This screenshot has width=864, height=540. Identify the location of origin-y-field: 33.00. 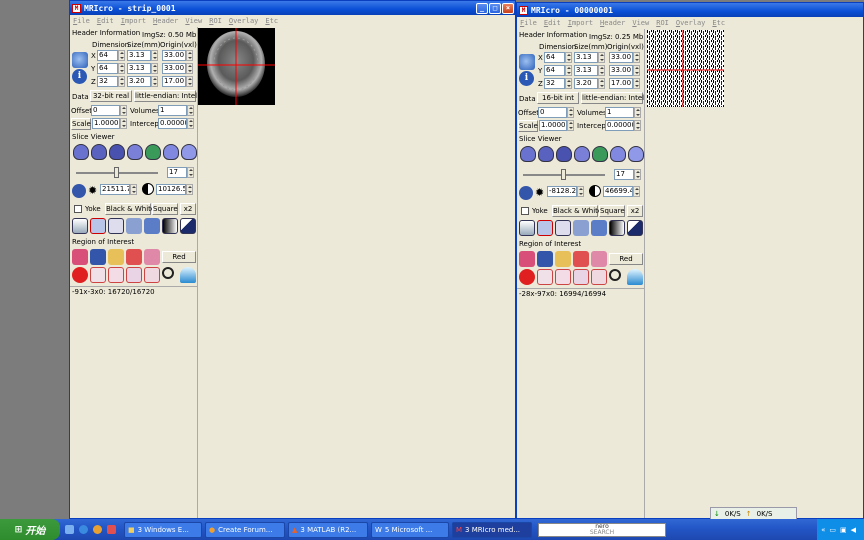
(174, 68).